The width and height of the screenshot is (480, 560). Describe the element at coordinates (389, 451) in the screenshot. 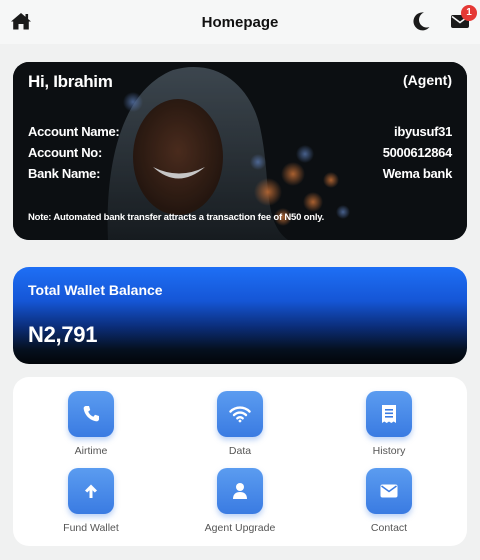

I see `service-label: History` at that location.